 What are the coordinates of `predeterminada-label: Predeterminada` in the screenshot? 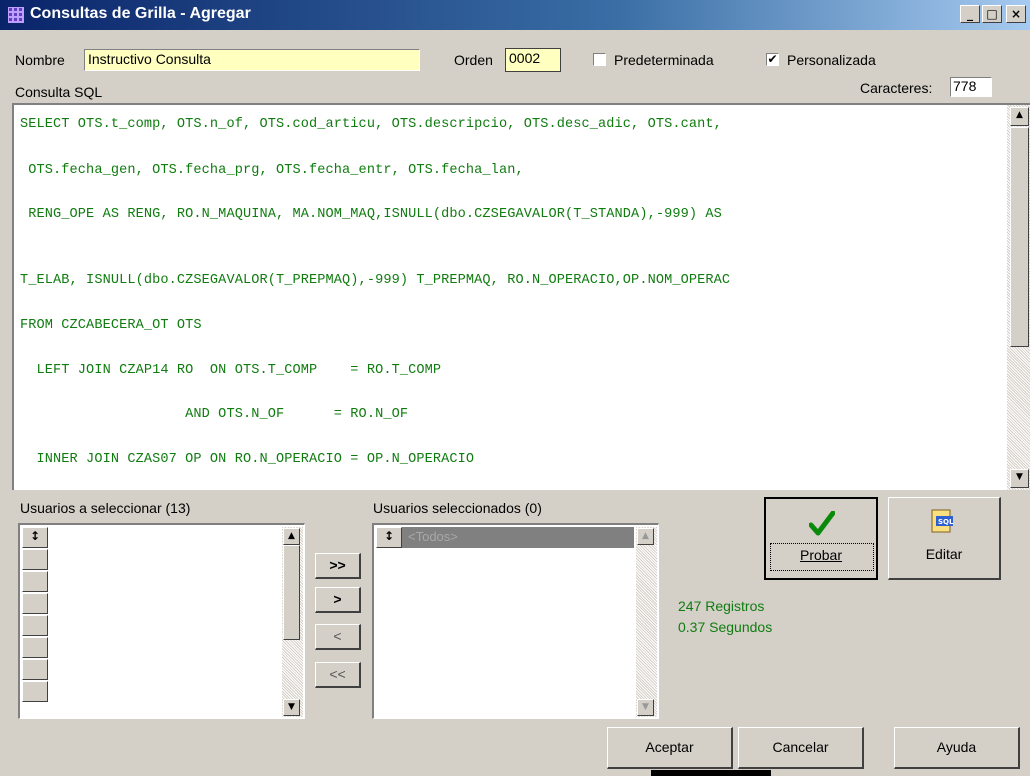 It's located at (664, 60).